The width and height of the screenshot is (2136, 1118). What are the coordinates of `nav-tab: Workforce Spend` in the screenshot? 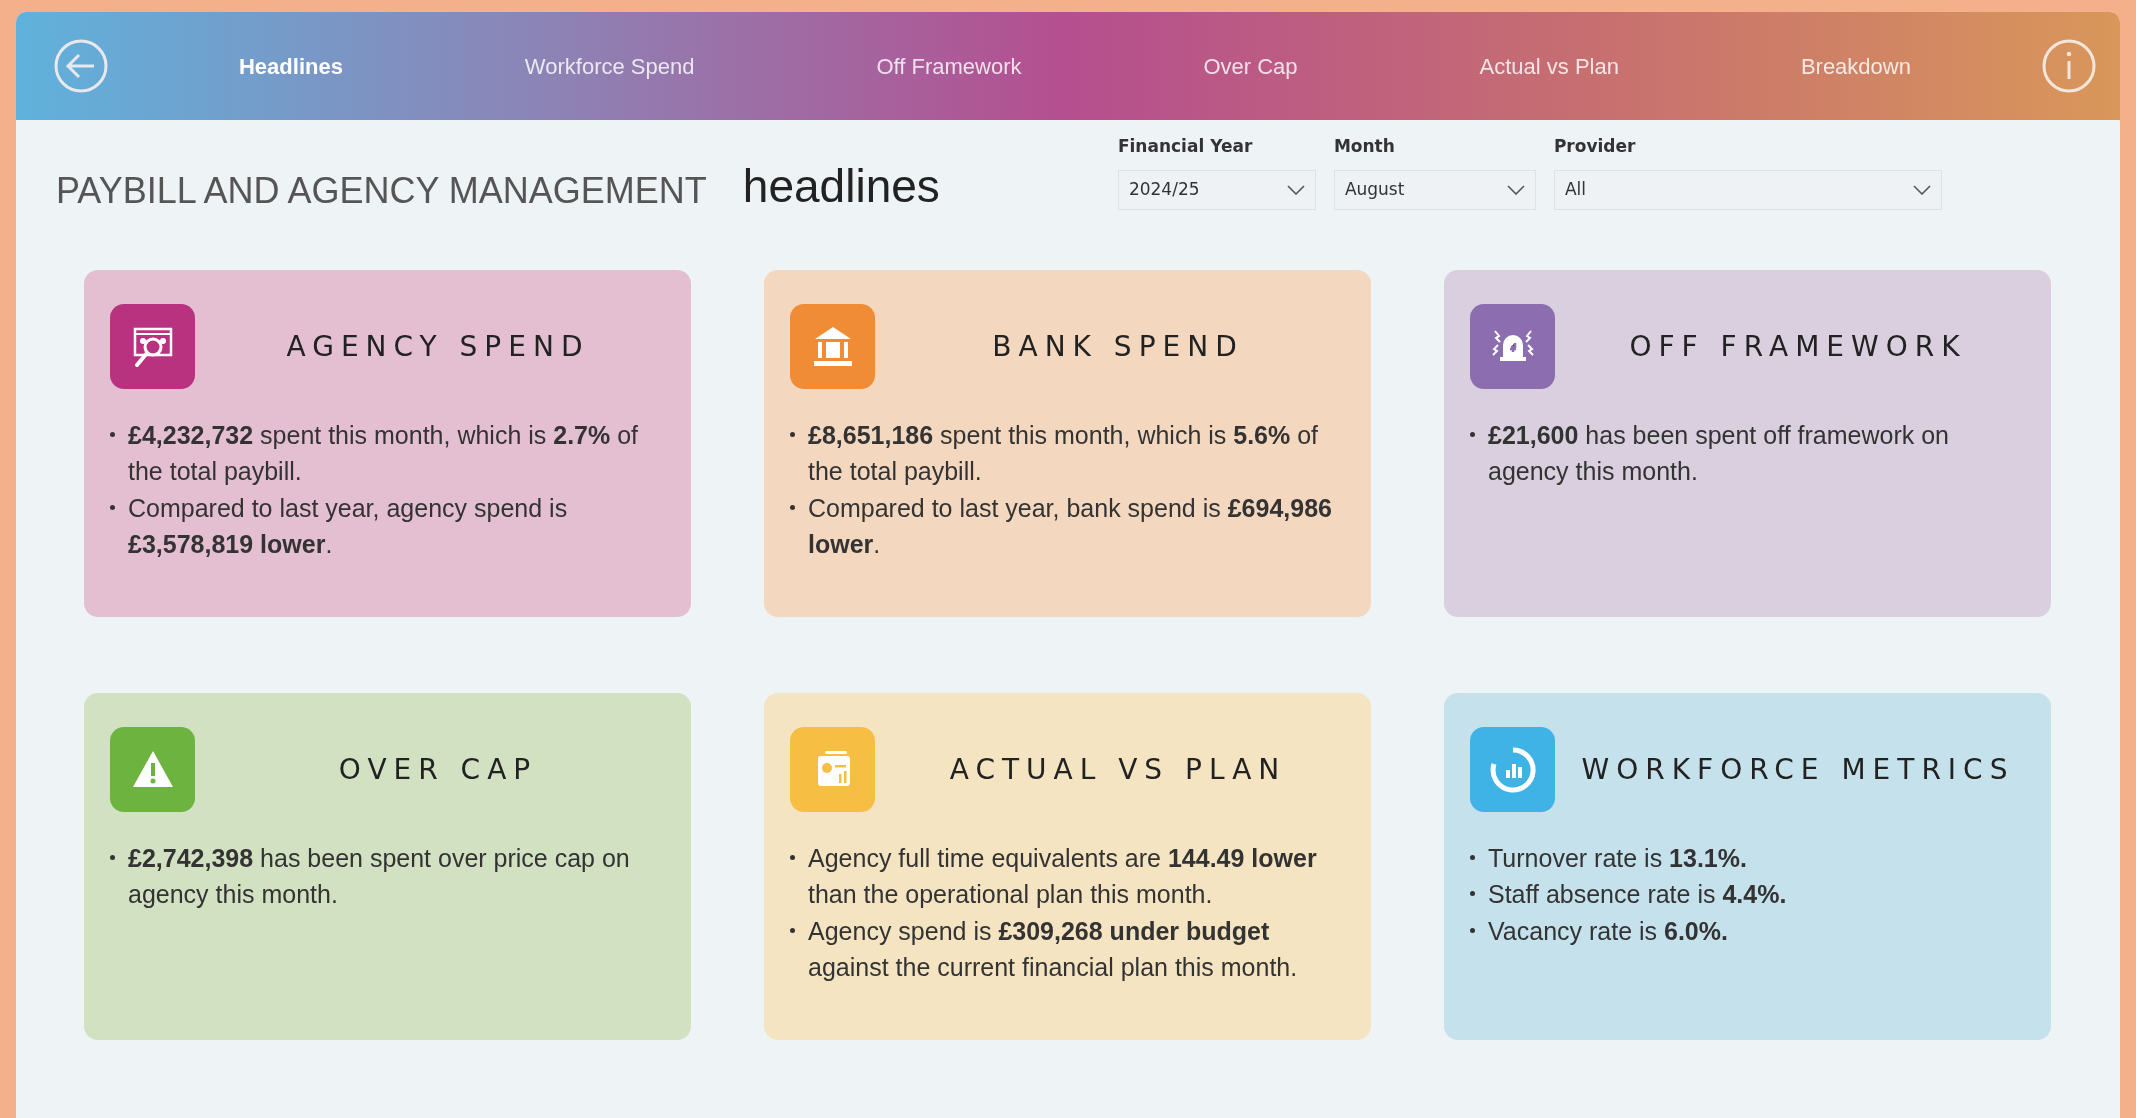 It's located at (609, 66).